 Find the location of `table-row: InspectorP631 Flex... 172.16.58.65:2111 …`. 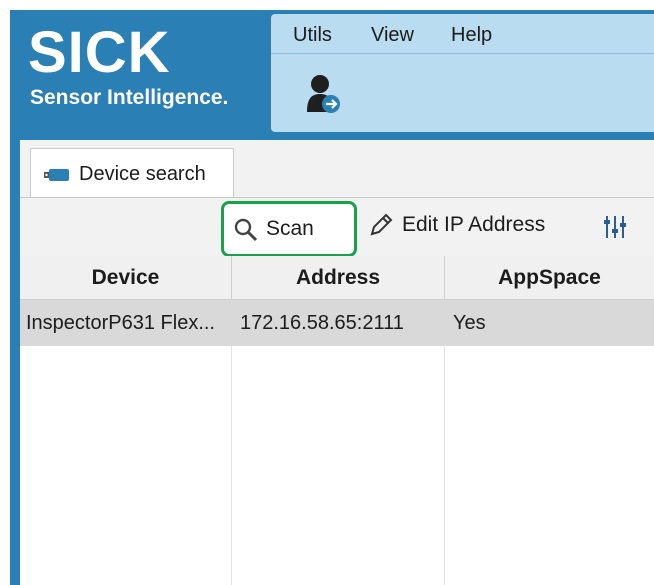

table-row: InspectorP631 Flex... 172.16.58.65:2111 … is located at coordinates (337, 323).